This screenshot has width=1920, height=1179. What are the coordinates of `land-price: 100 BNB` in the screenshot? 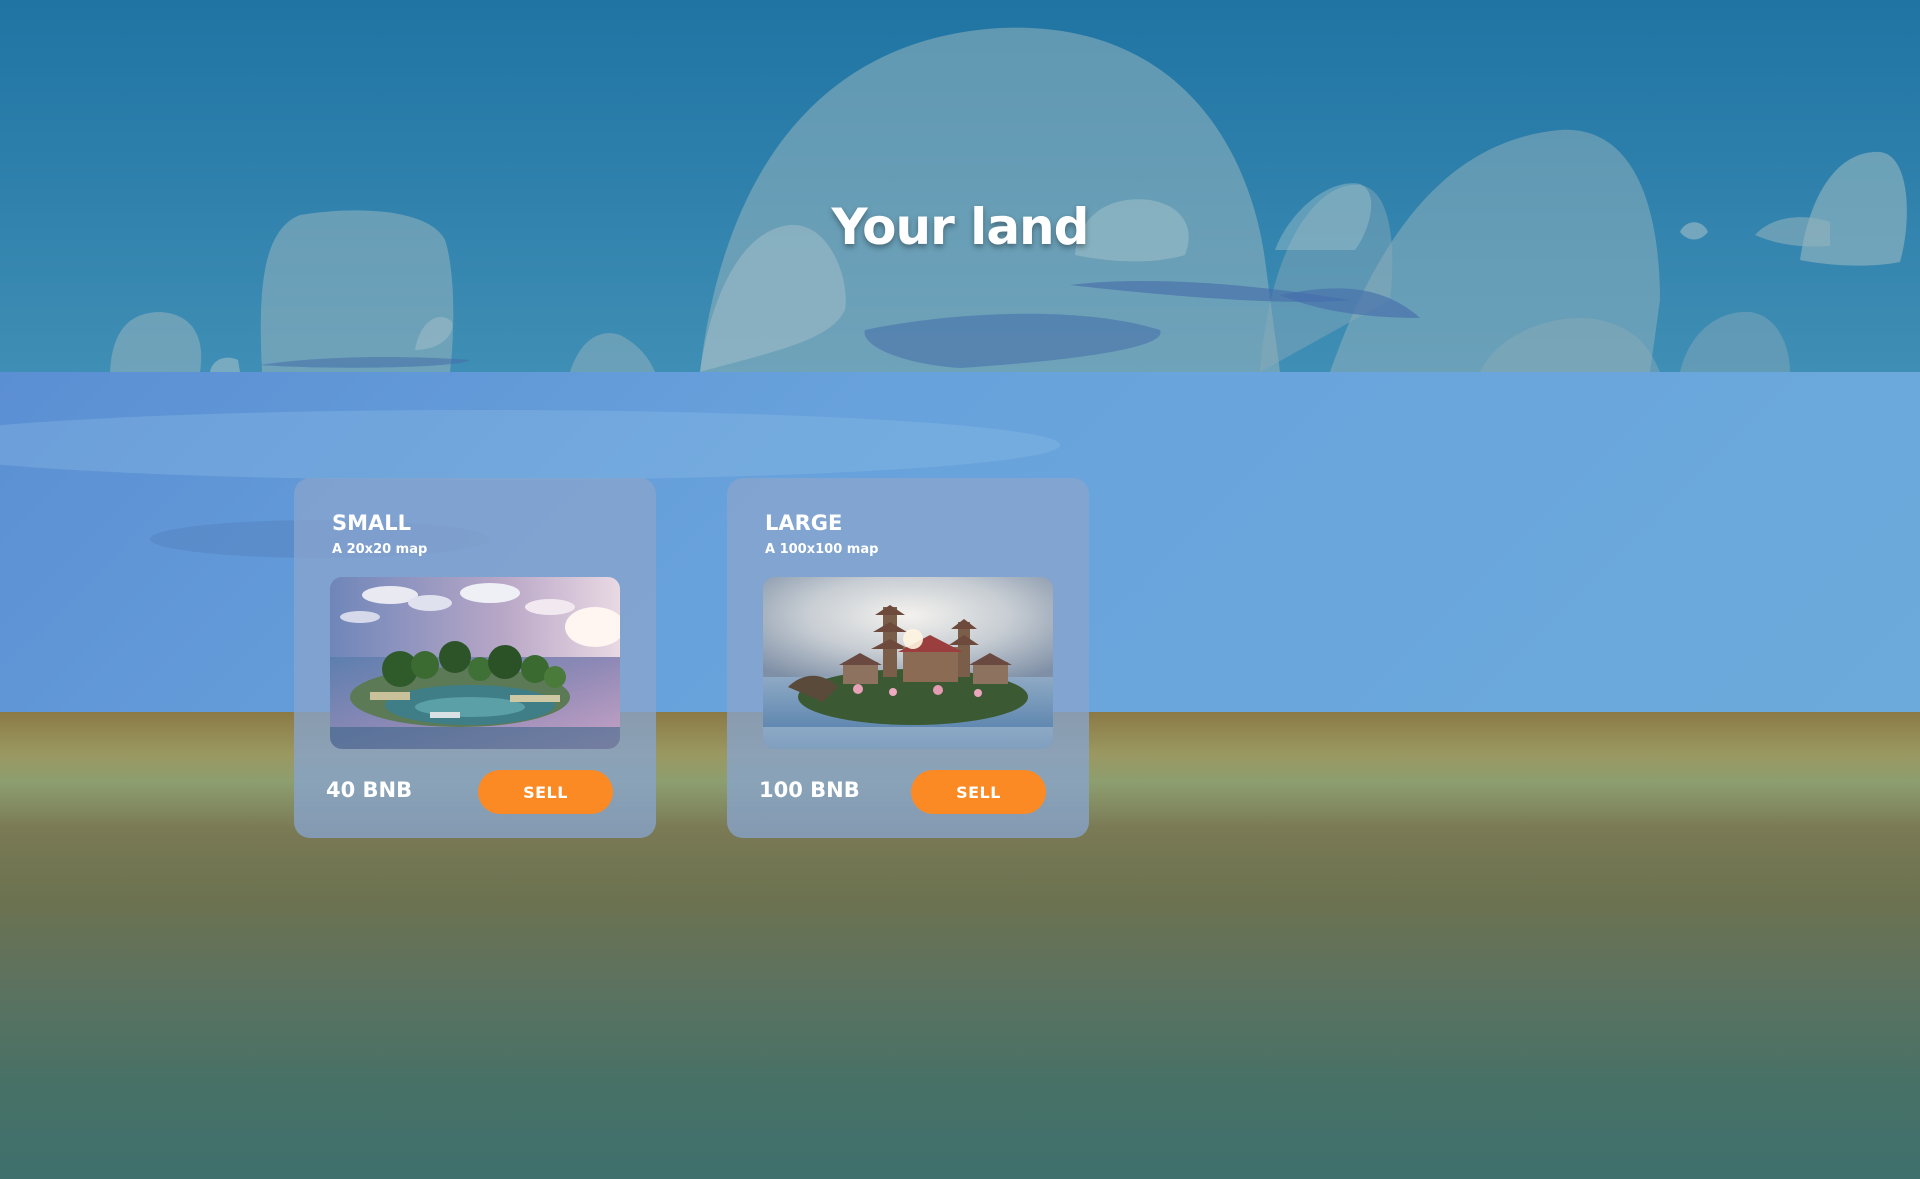 It's located at (809, 790).